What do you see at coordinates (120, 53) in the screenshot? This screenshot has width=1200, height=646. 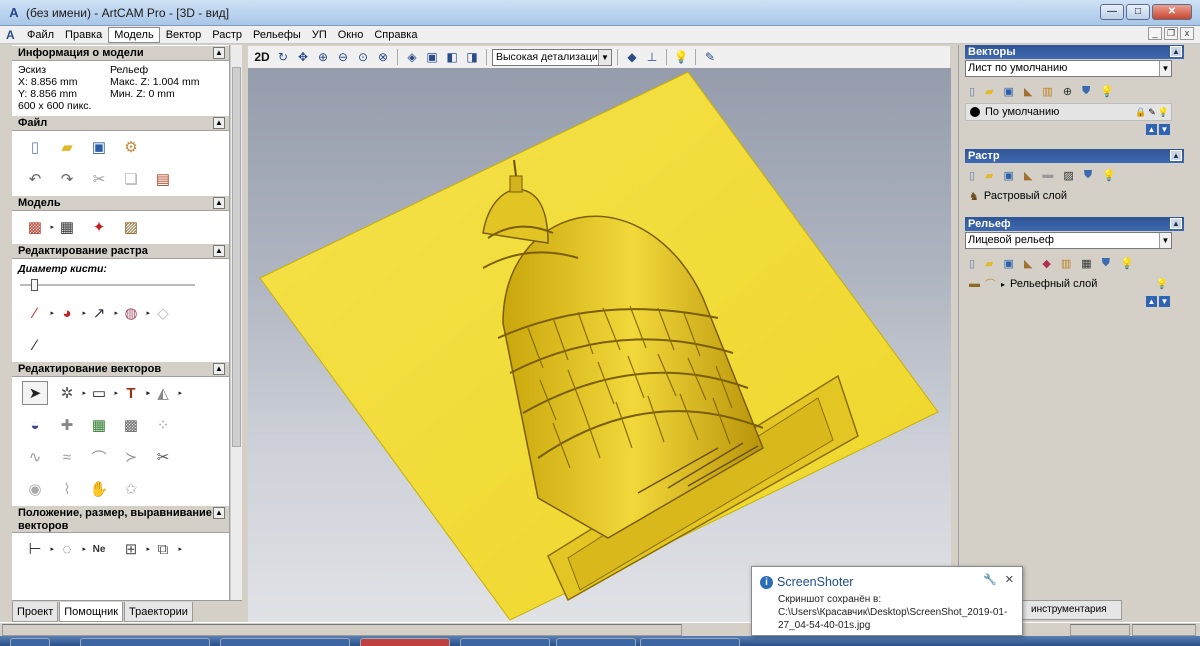 I see `section-model-info: Информация о модели ▲` at bounding box center [120, 53].